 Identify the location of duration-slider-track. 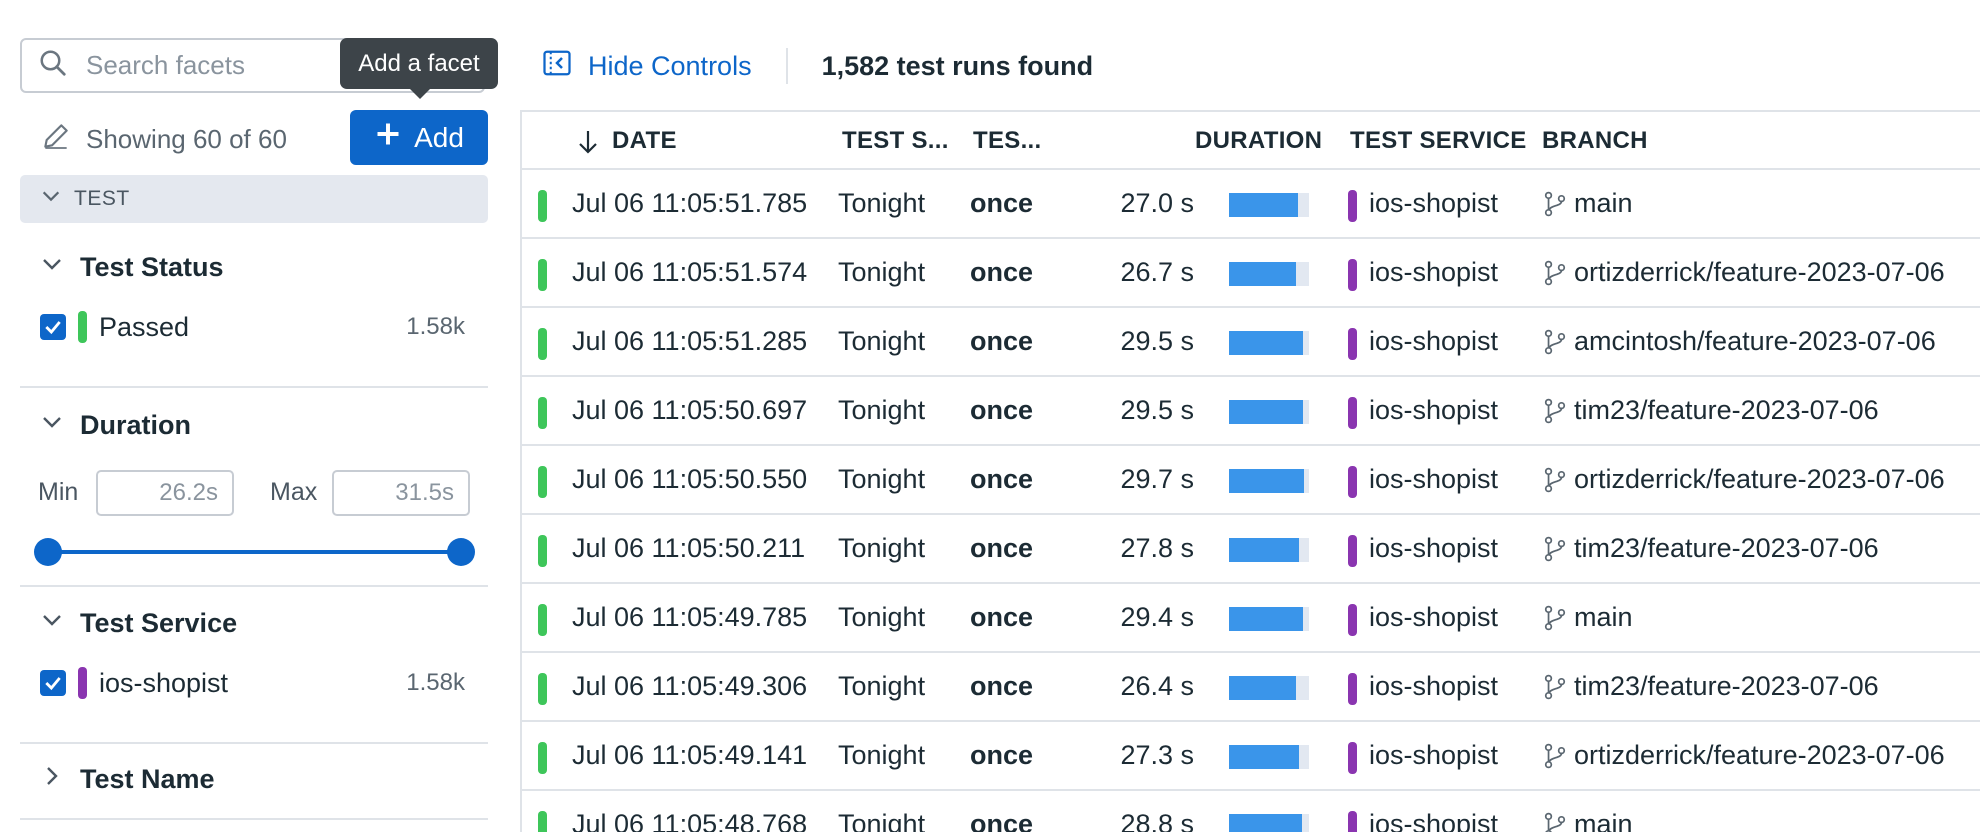
(254, 552).